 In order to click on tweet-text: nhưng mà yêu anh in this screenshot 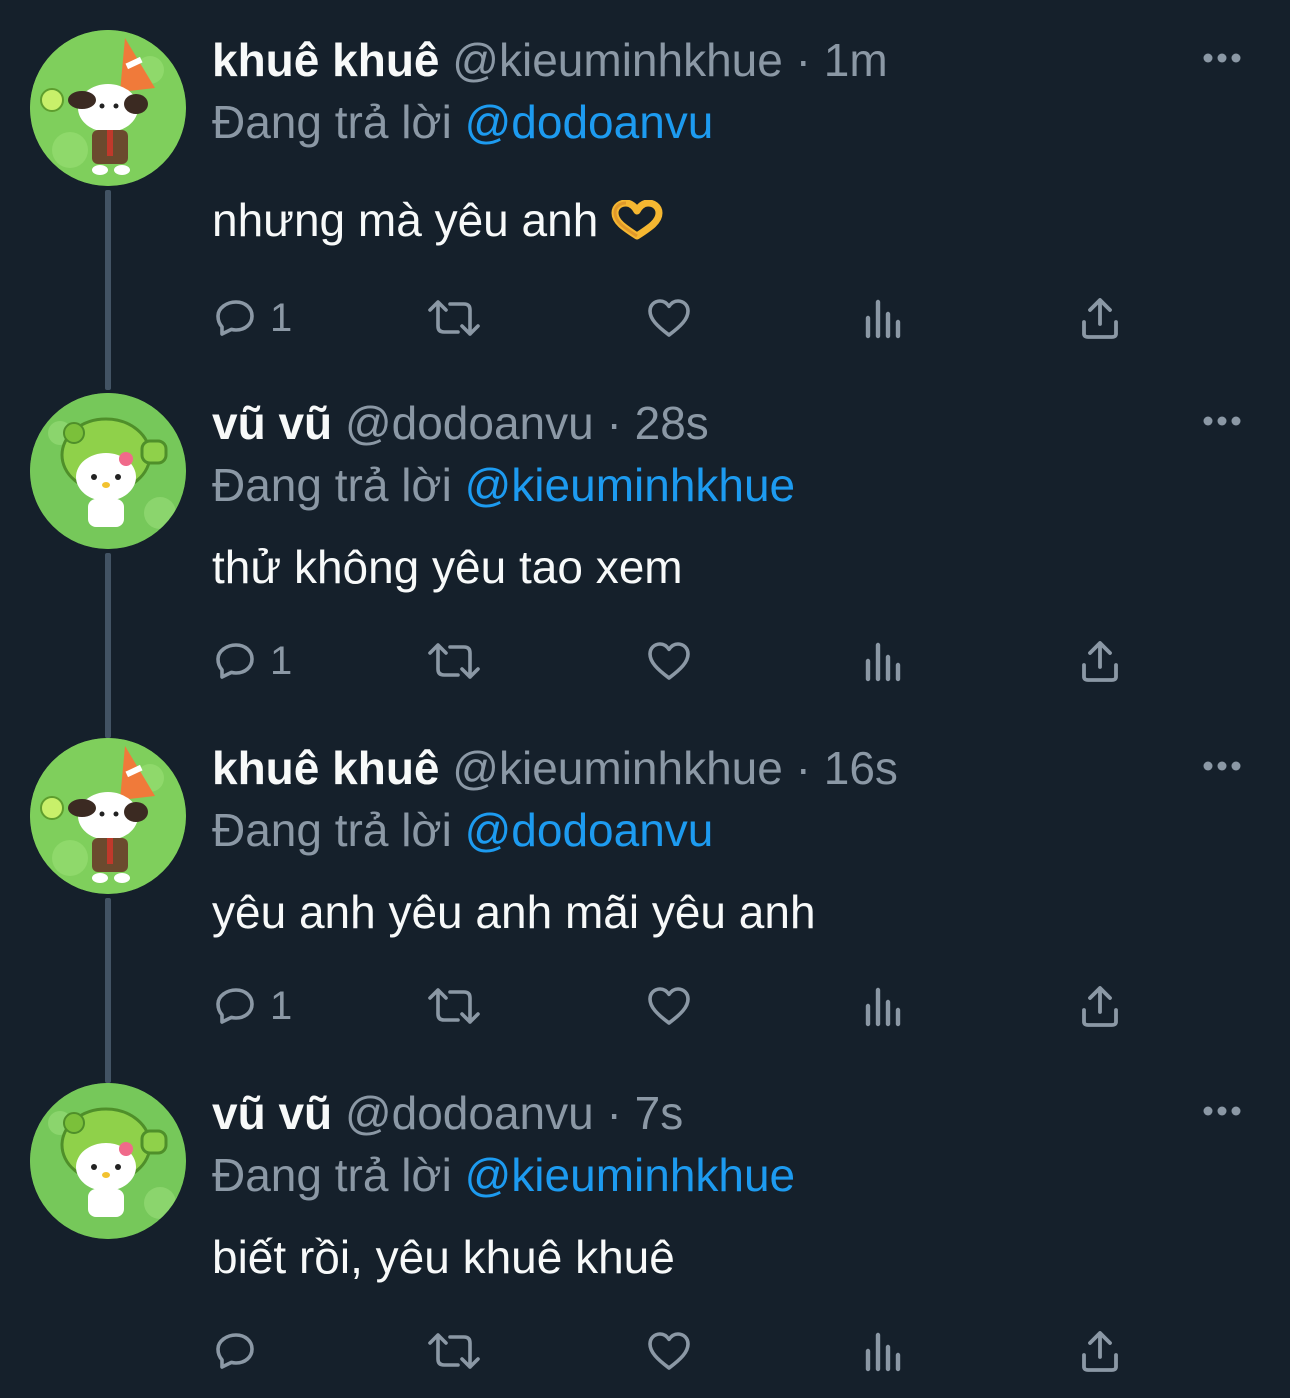, I will do `click(437, 222)`.